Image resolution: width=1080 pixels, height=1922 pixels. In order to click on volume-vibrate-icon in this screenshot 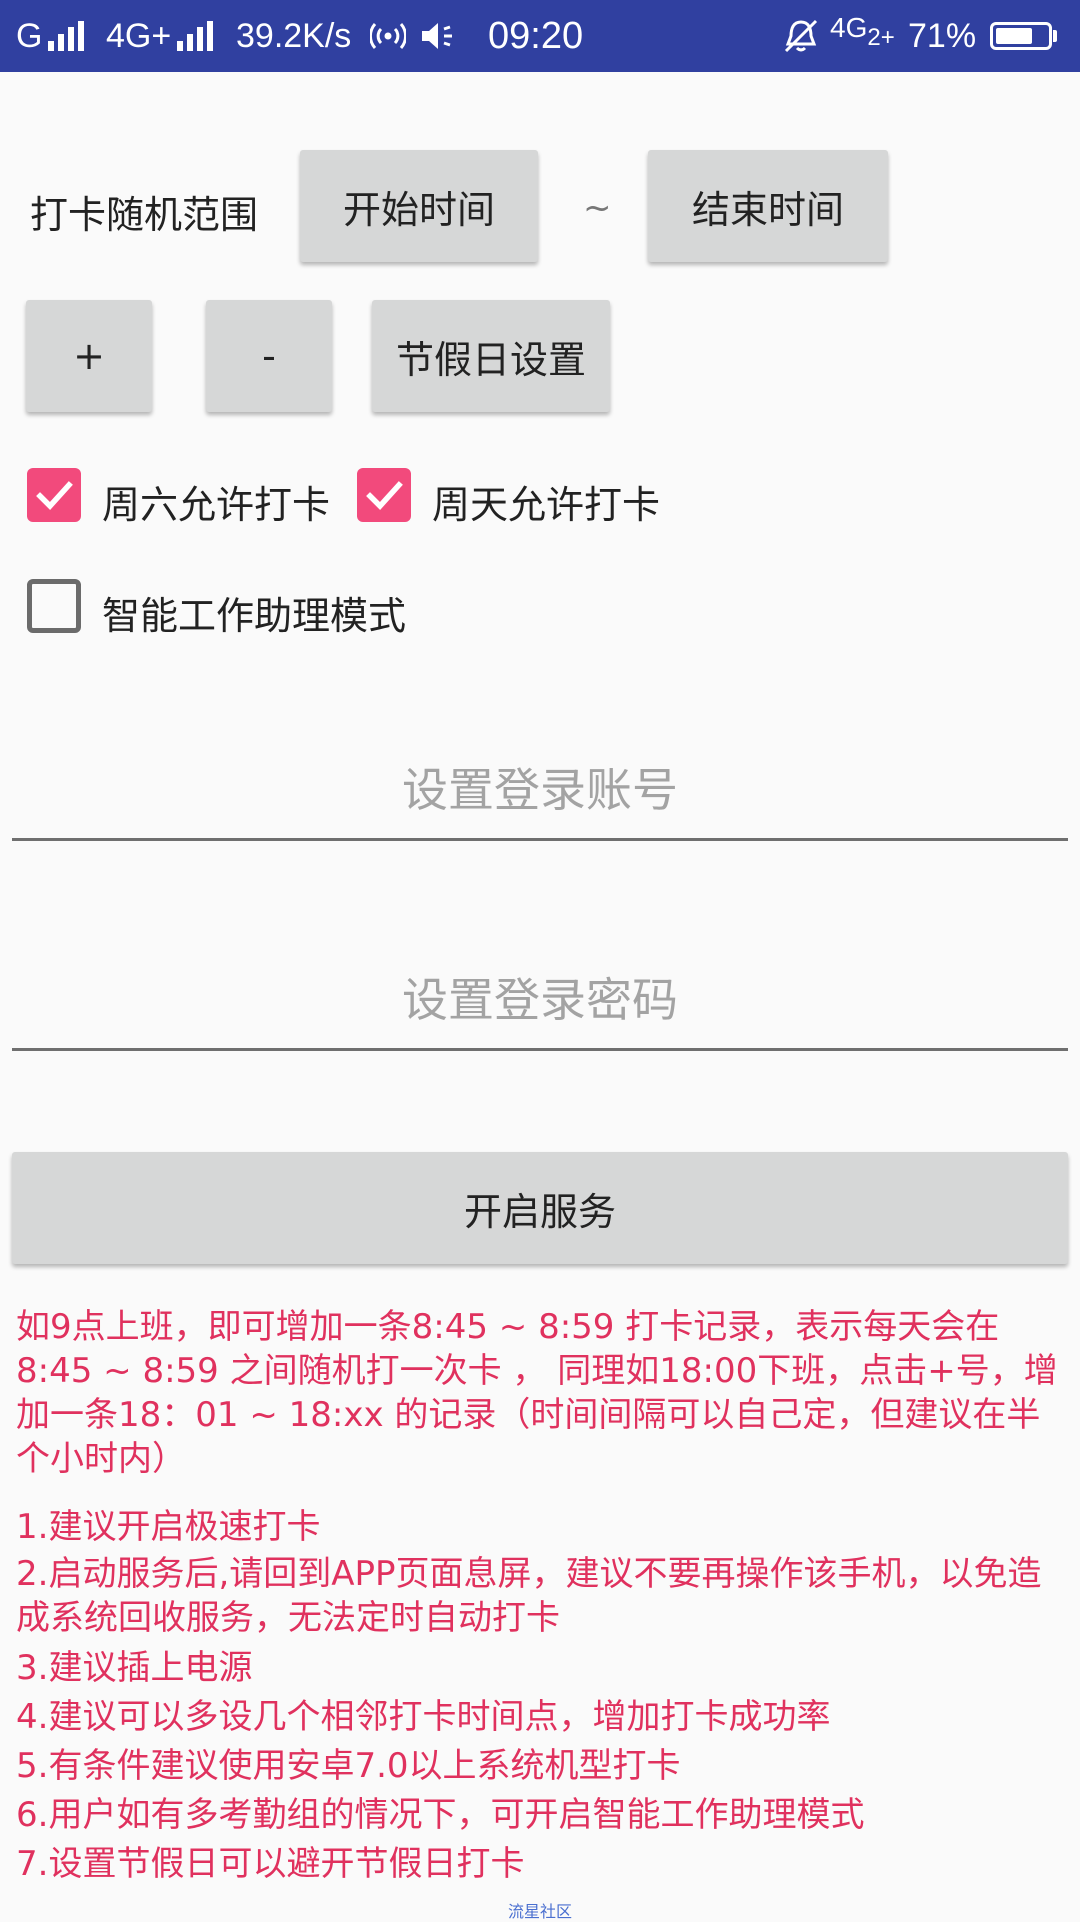, I will do `click(440, 36)`.